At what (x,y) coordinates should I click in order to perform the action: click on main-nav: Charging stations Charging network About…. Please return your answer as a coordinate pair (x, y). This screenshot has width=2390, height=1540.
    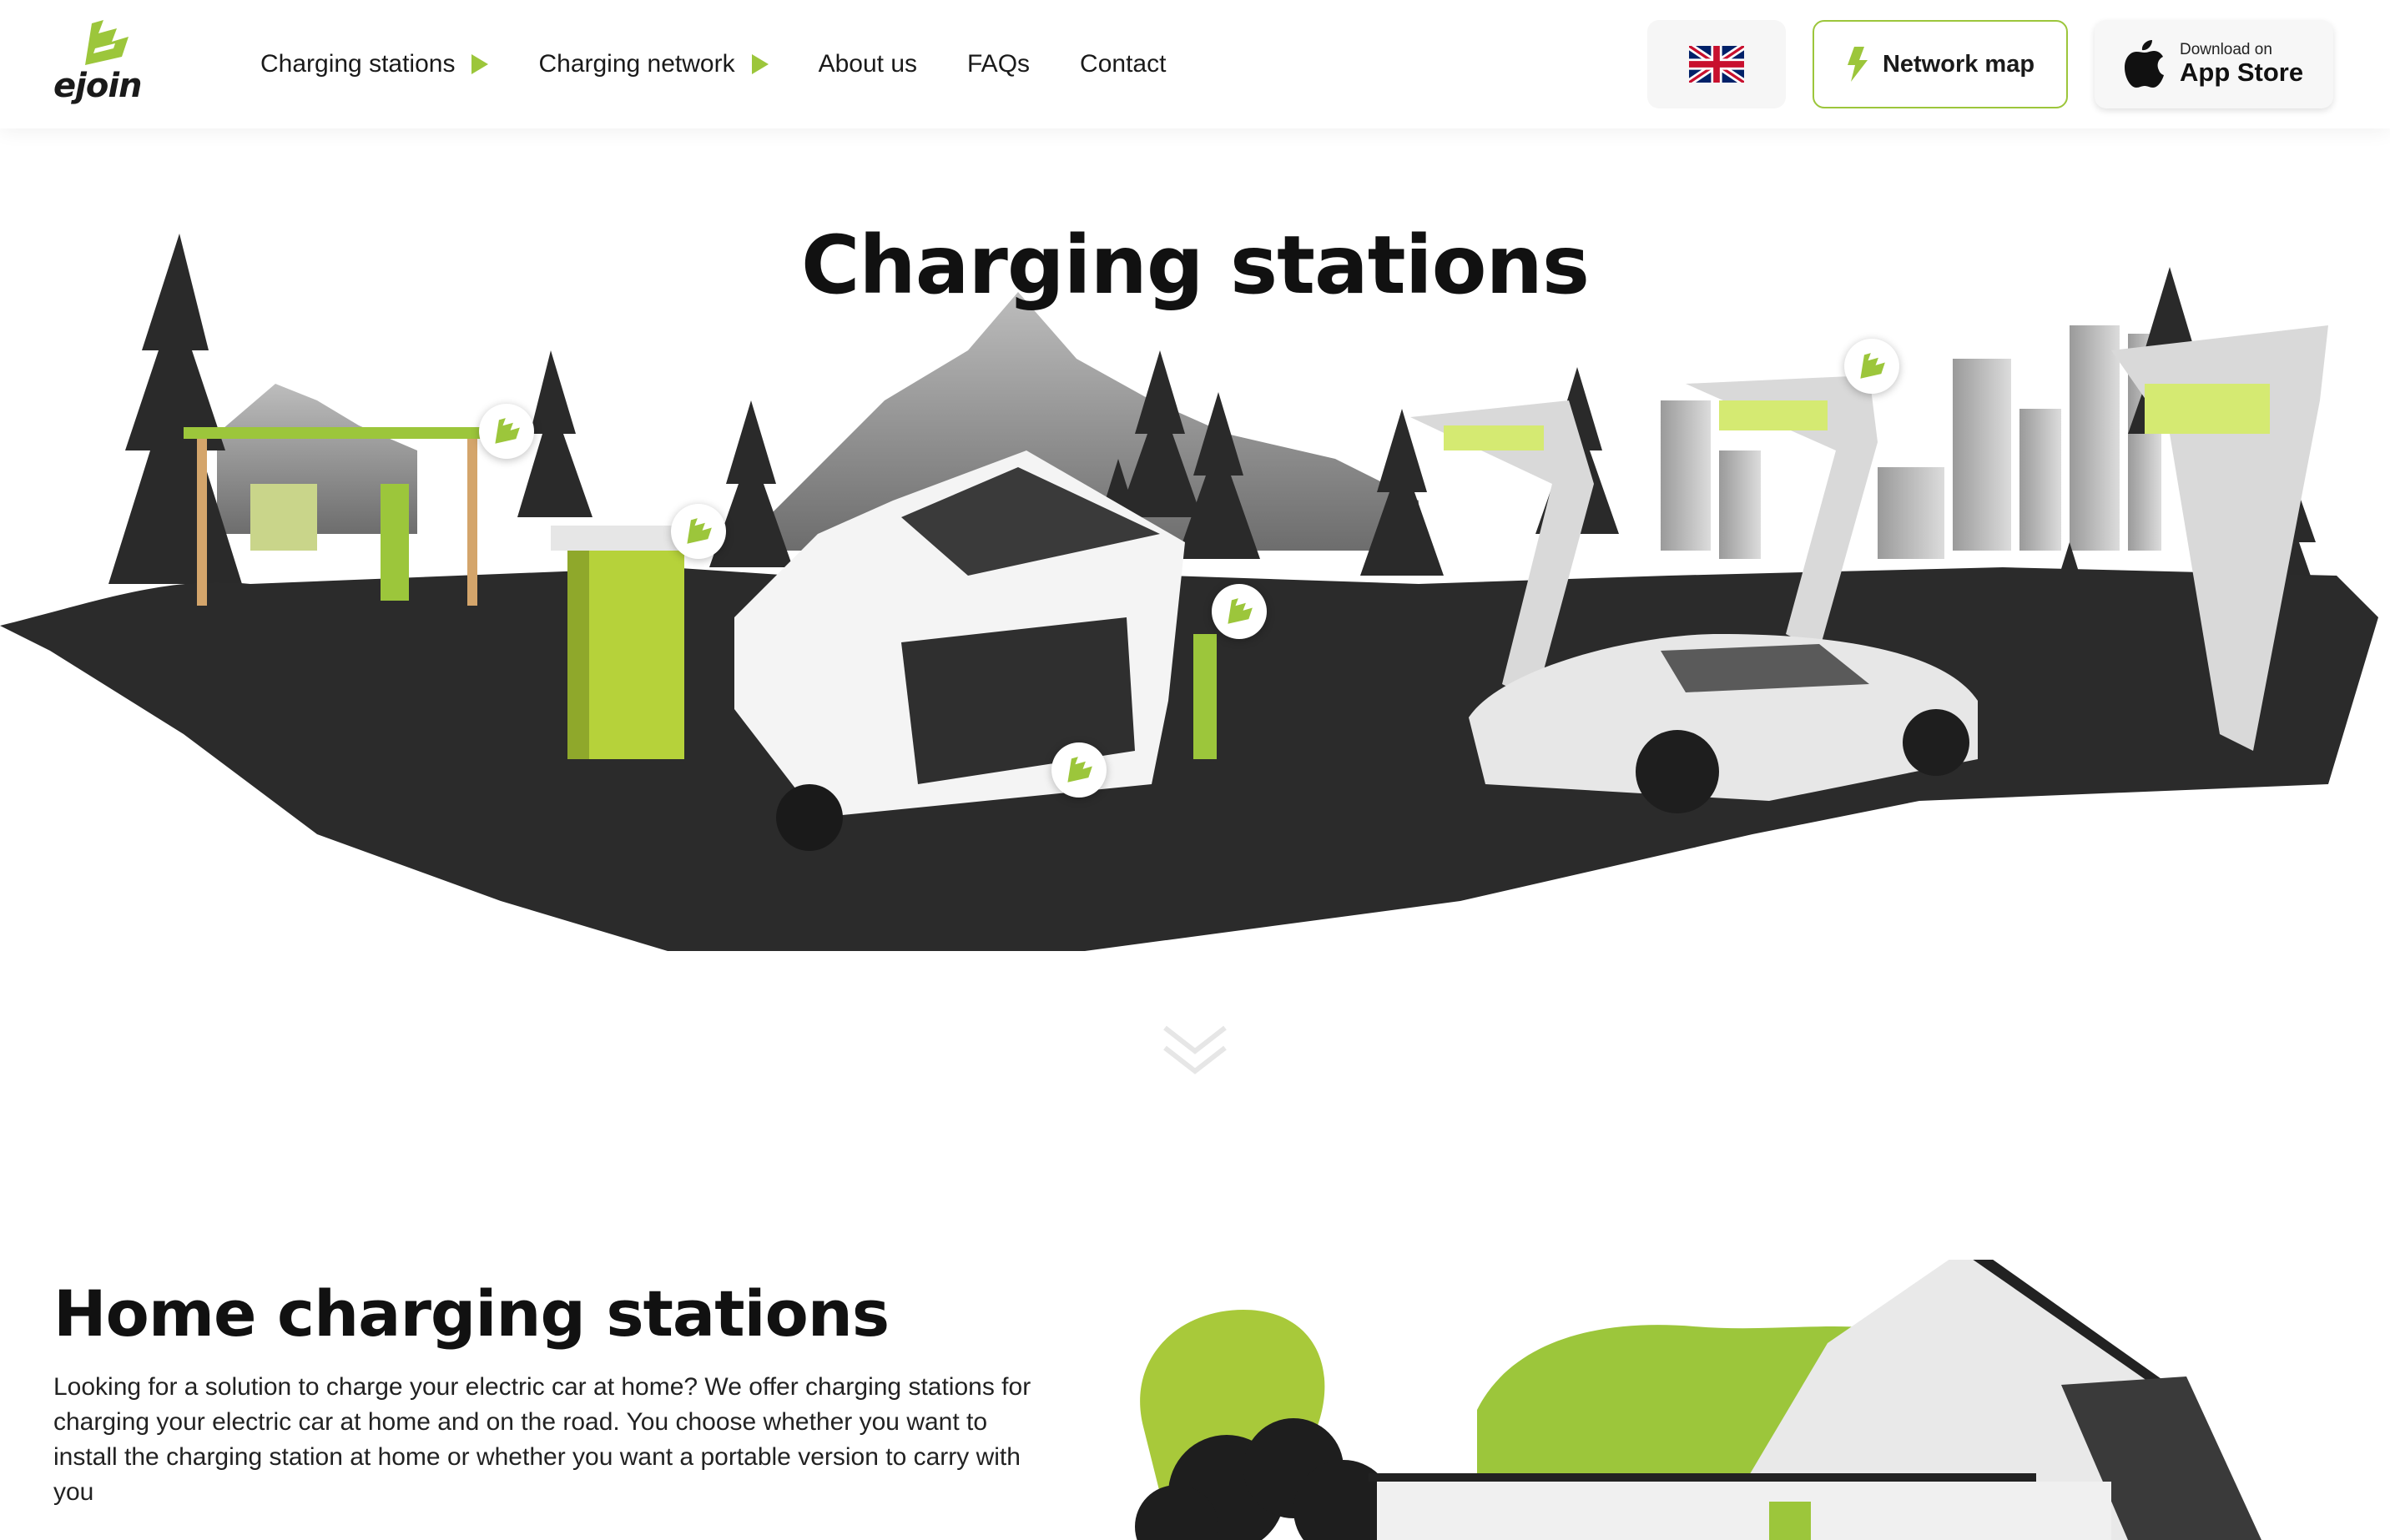
    Looking at the image, I should click on (738, 64).